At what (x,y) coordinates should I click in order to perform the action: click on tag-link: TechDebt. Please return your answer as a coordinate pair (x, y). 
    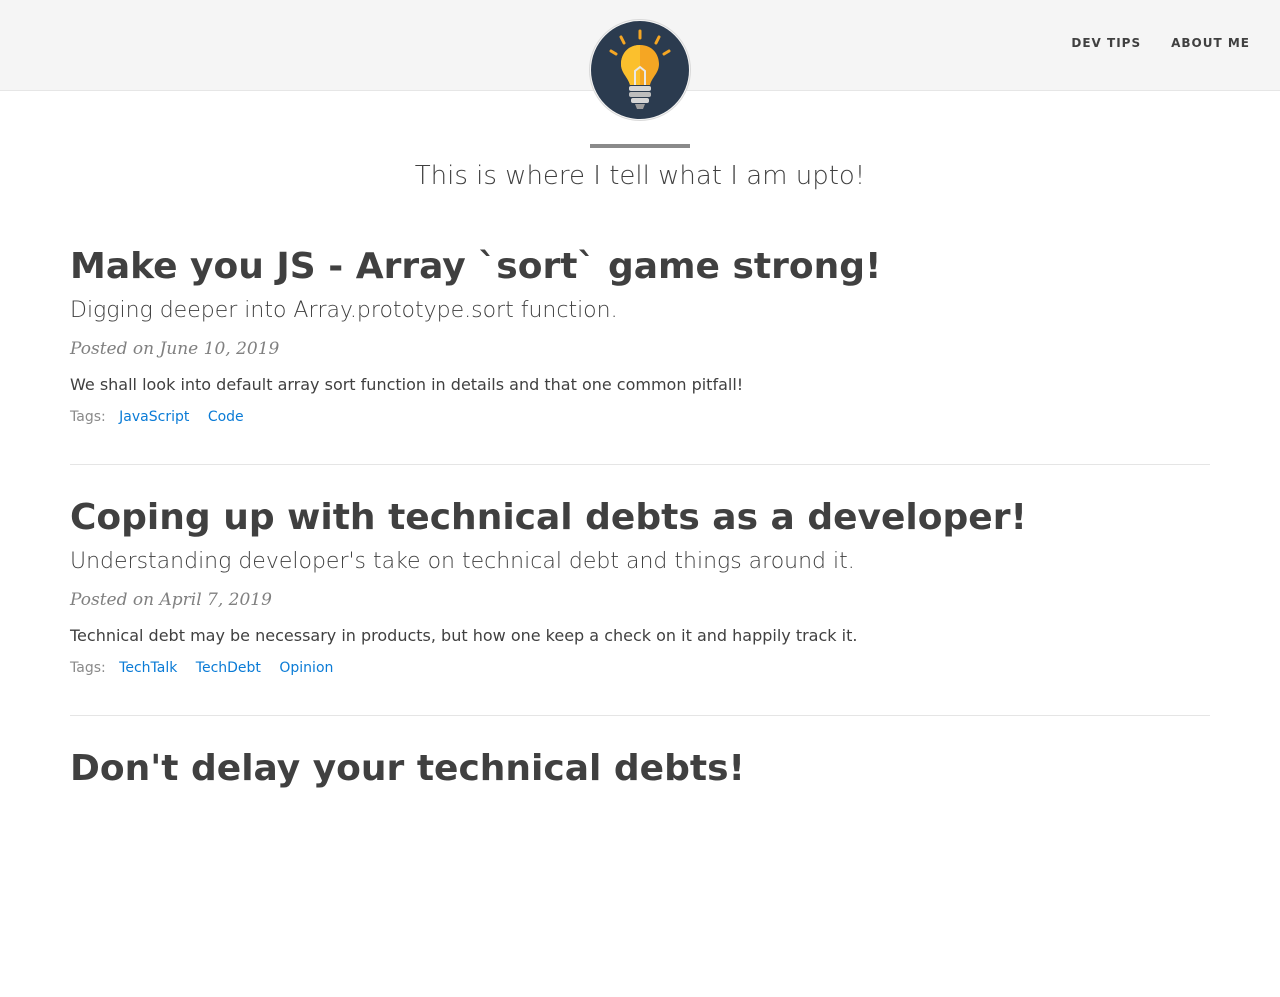
    Looking at the image, I should click on (228, 668).